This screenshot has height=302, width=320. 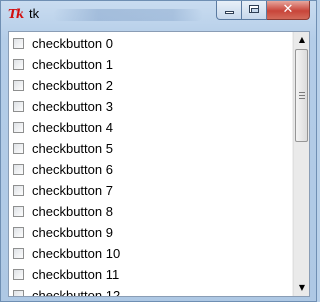 What do you see at coordinates (76, 253) in the screenshot?
I see `checkbutton-label: checkbutton 10` at bounding box center [76, 253].